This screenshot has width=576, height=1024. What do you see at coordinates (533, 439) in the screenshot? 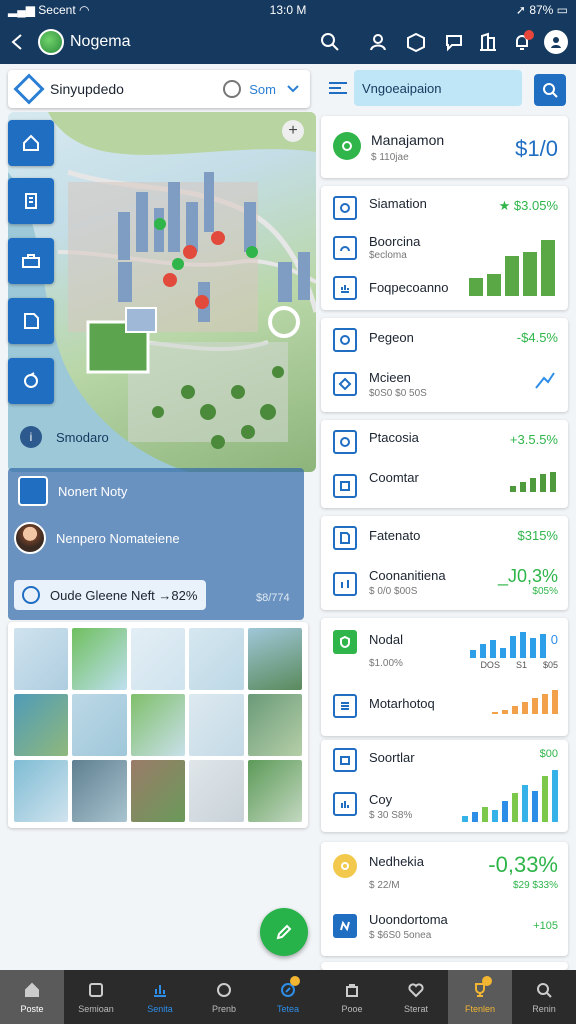
I see `row-value: +3.5.5%` at bounding box center [533, 439].